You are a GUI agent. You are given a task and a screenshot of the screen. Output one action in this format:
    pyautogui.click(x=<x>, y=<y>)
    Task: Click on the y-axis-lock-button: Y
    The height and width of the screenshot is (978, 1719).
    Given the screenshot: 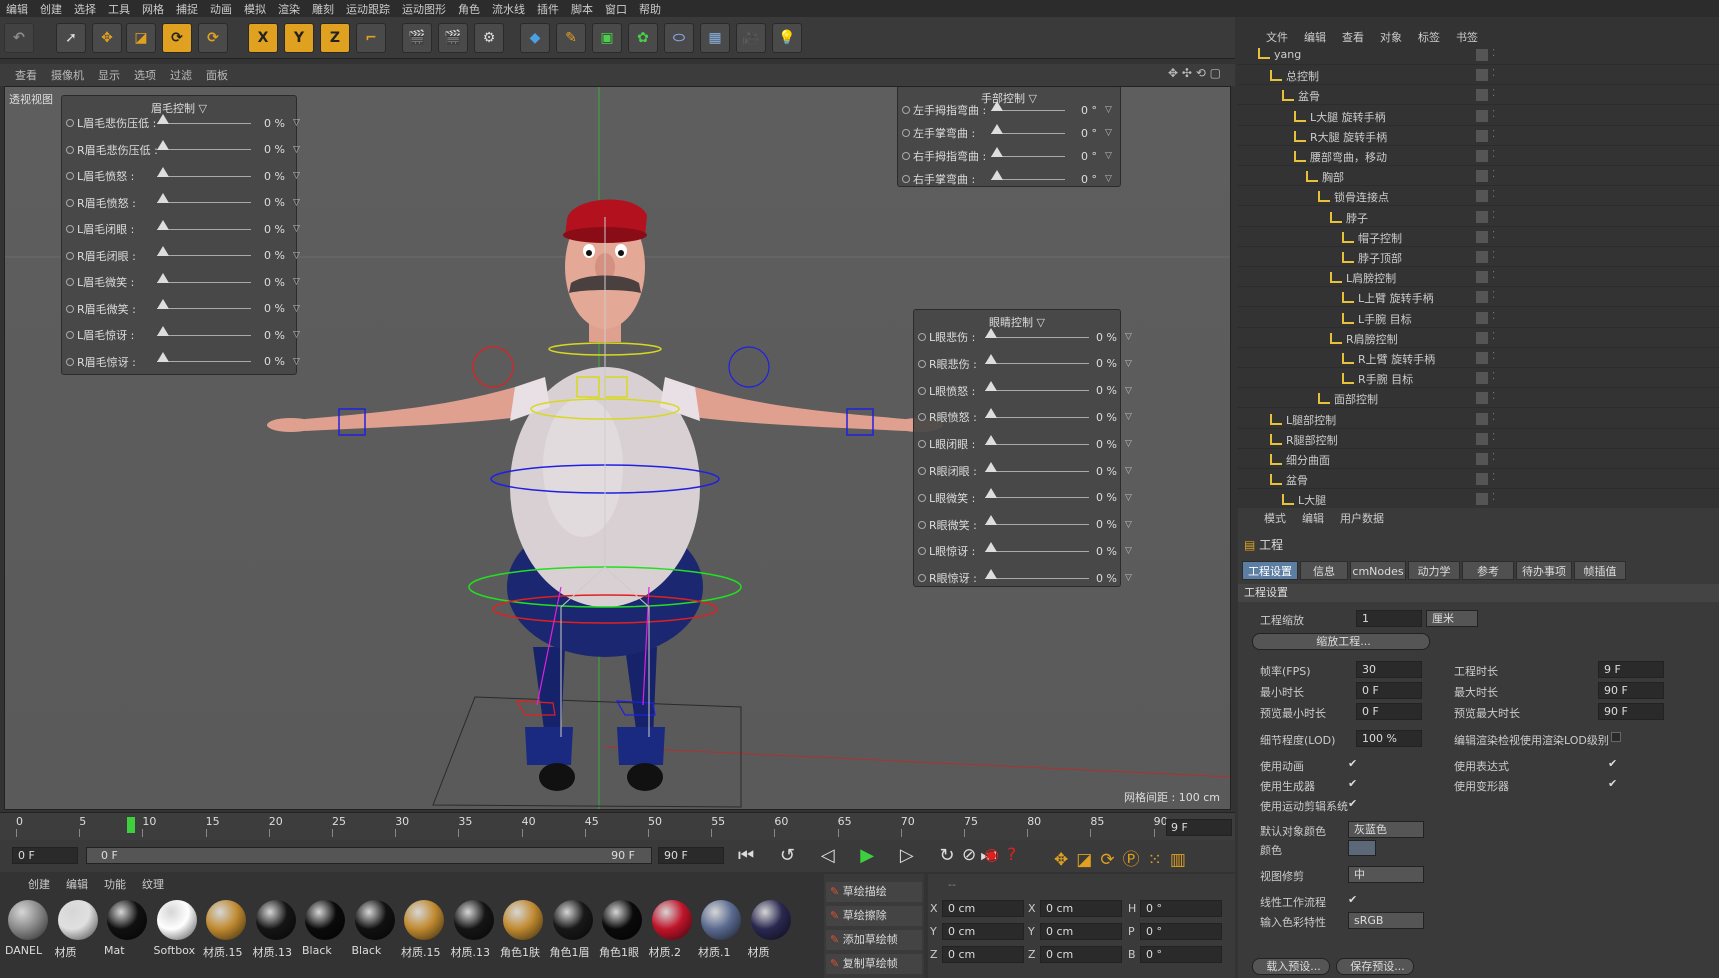 What is the action you would take?
    pyautogui.click(x=299, y=38)
    